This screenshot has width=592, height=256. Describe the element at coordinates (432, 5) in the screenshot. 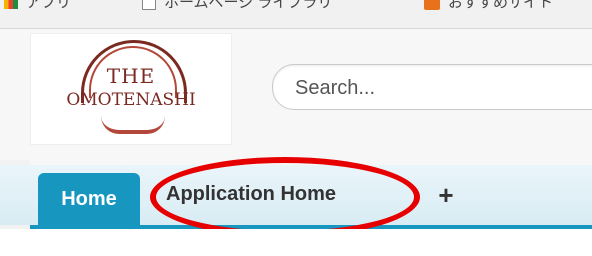

I see `orange-bookmark-icon` at that location.